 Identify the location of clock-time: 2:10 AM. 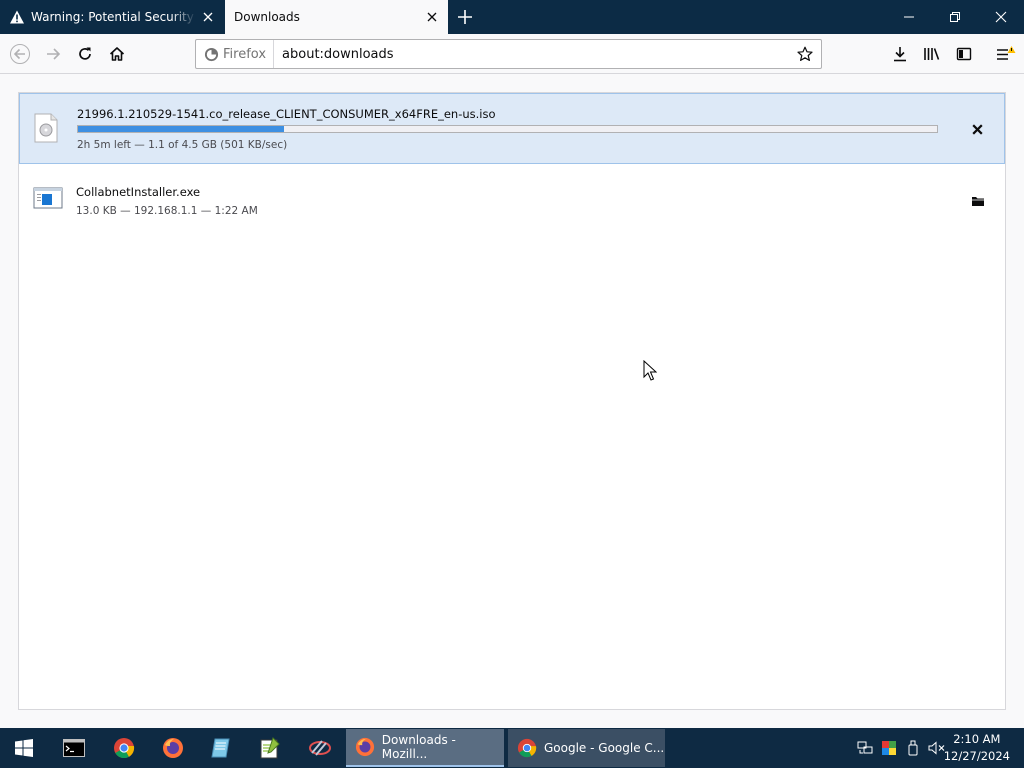
(977, 739).